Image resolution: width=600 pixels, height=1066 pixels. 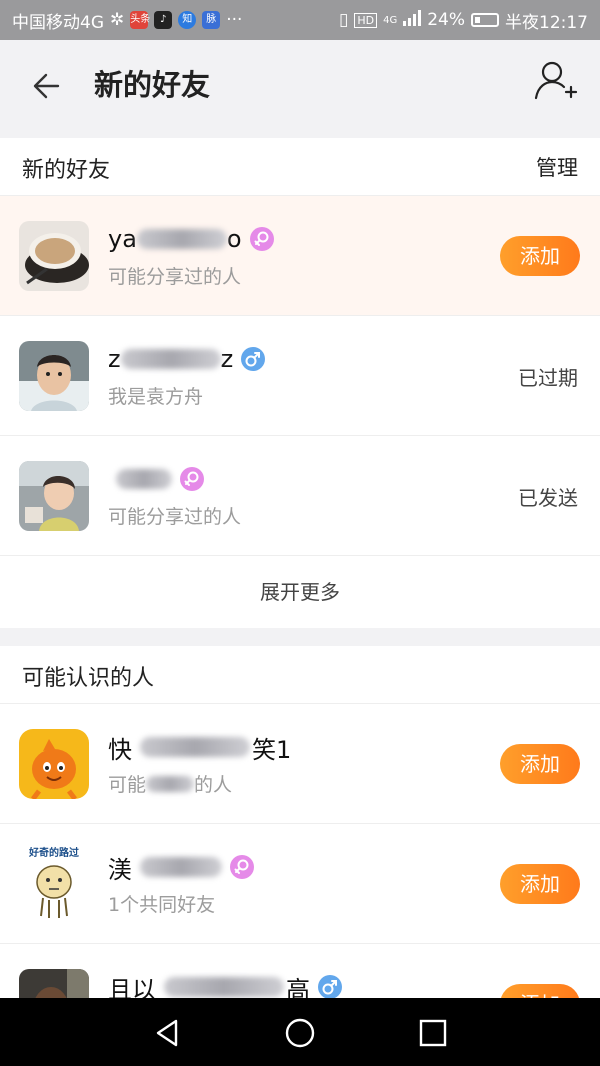 I want to click on section-divider, so click(x=300, y=637).